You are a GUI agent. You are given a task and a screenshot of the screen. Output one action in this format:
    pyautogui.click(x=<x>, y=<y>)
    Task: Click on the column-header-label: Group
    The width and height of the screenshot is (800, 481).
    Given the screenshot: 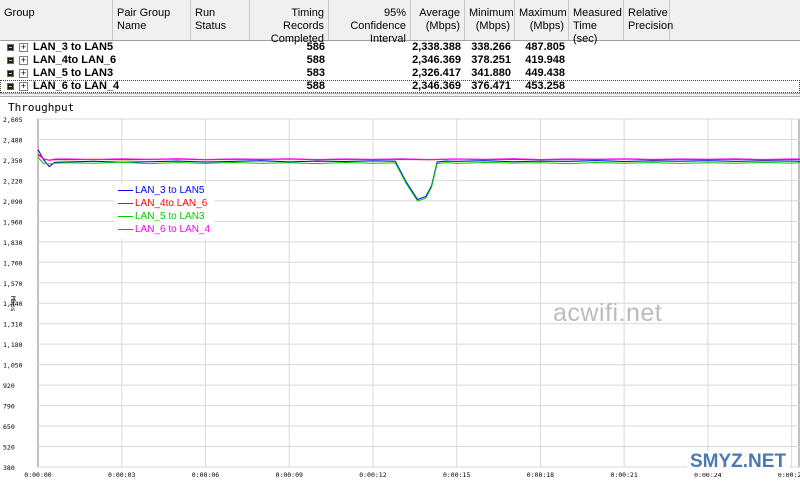 What is the action you would take?
    pyautogui.click(x=19, y=13)
    